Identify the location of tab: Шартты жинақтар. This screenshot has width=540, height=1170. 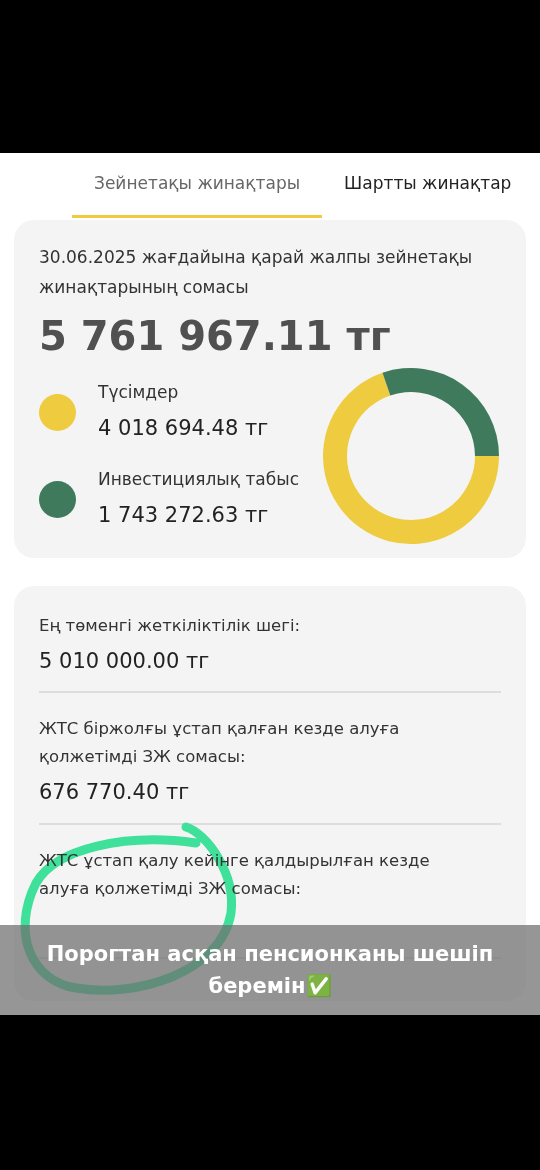
(428, 194).